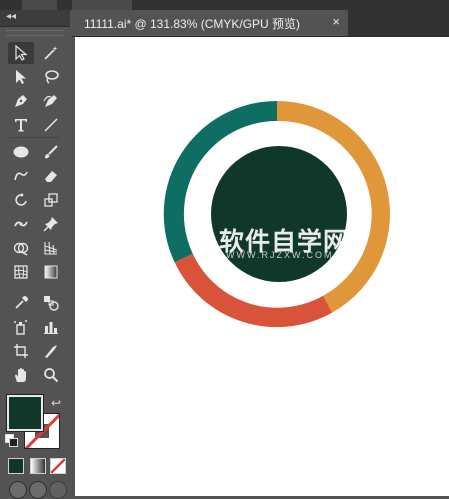 This screenshot has height=499, width=449. Describe the element at coordinates (18, 490) in the screenshot. I see `draw-normal-mode-button` at that location.